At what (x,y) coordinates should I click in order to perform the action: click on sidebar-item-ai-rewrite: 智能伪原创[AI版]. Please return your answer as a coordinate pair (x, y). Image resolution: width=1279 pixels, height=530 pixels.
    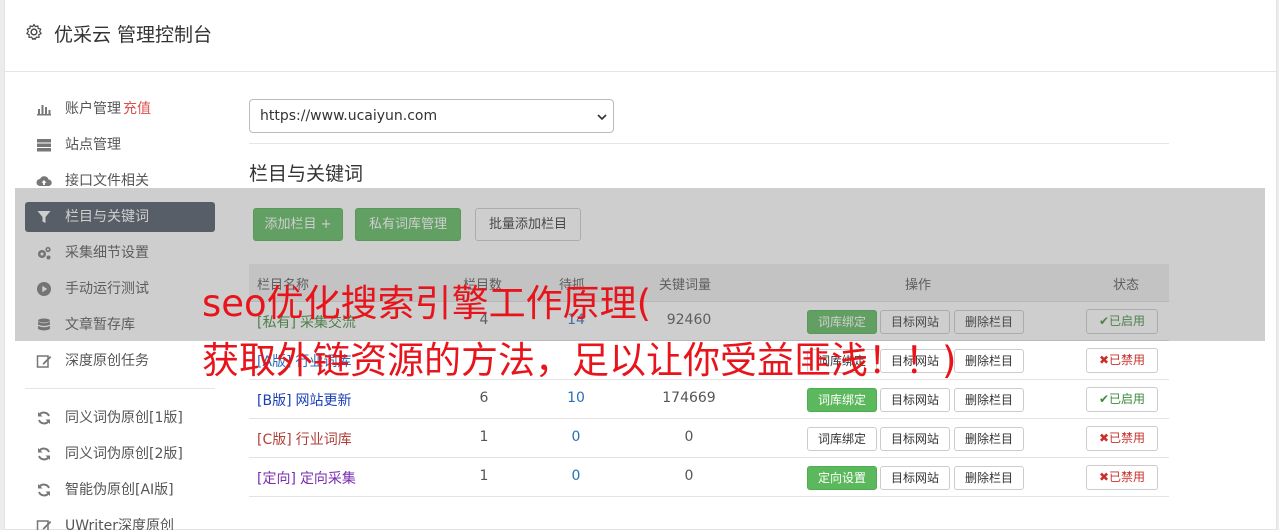
    Looking at the image, I should click on (120, 490).